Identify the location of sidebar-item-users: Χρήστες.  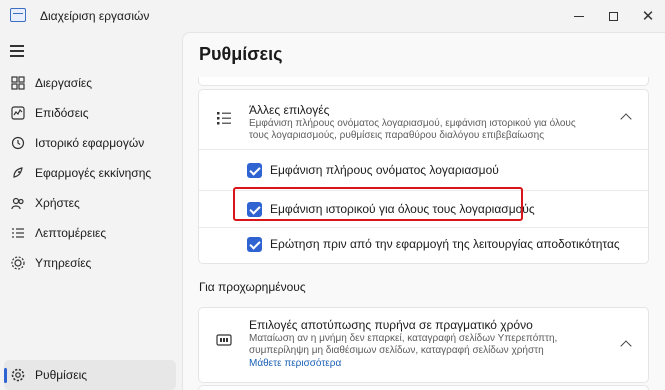
(90, 203).